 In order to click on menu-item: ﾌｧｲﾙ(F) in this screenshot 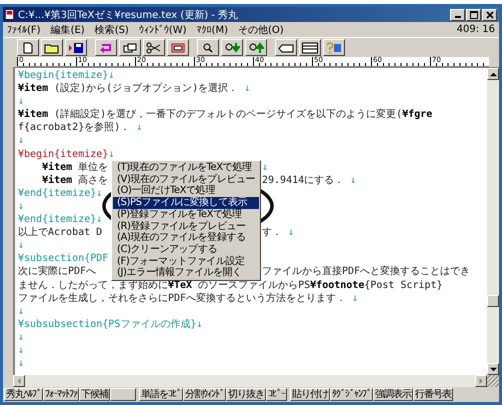, I will do `click(24, 30)`.